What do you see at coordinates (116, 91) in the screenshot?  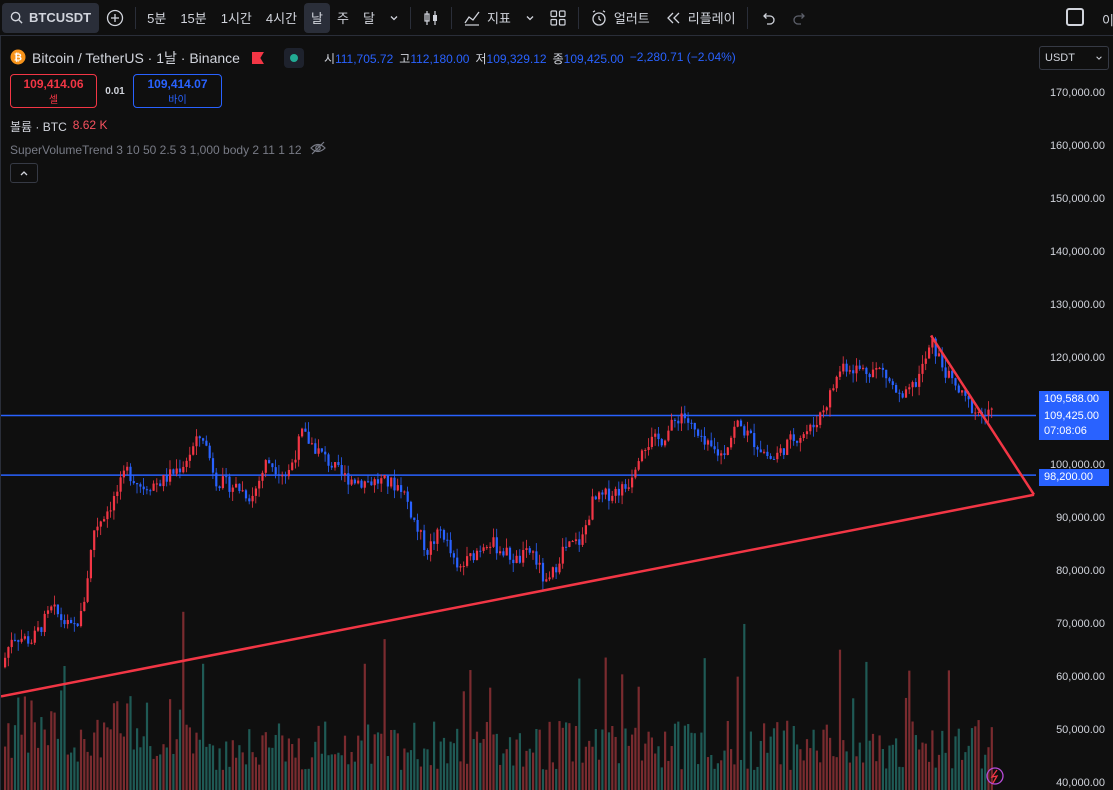 I see `trade-buttons: 109,414.06 셀 0.01 109,414.07 바이` at bounding box center [116, 91].